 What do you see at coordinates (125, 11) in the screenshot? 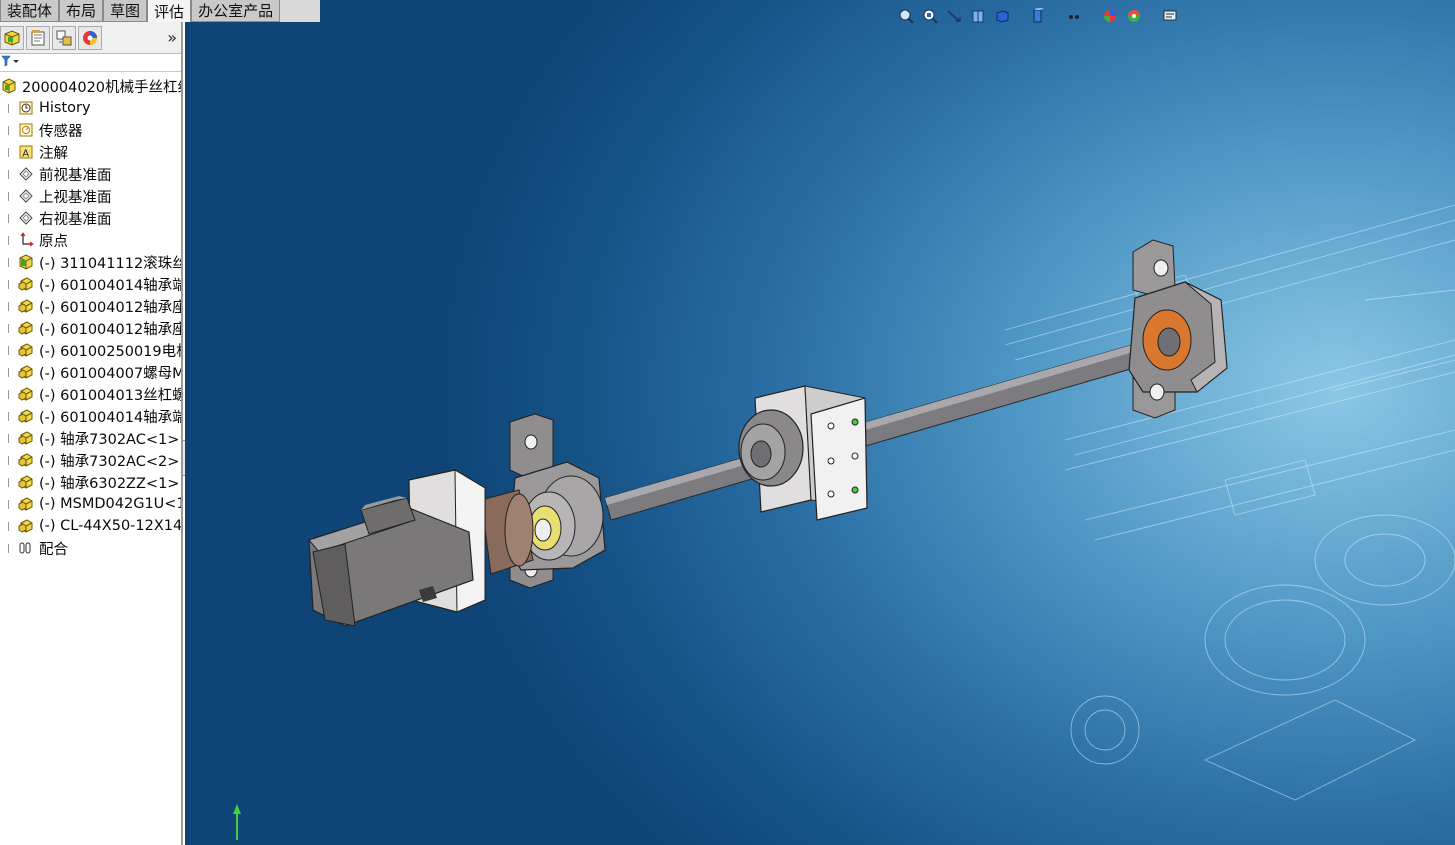
I see `tab-sketch: 草图` at bounding box center [125, 11].